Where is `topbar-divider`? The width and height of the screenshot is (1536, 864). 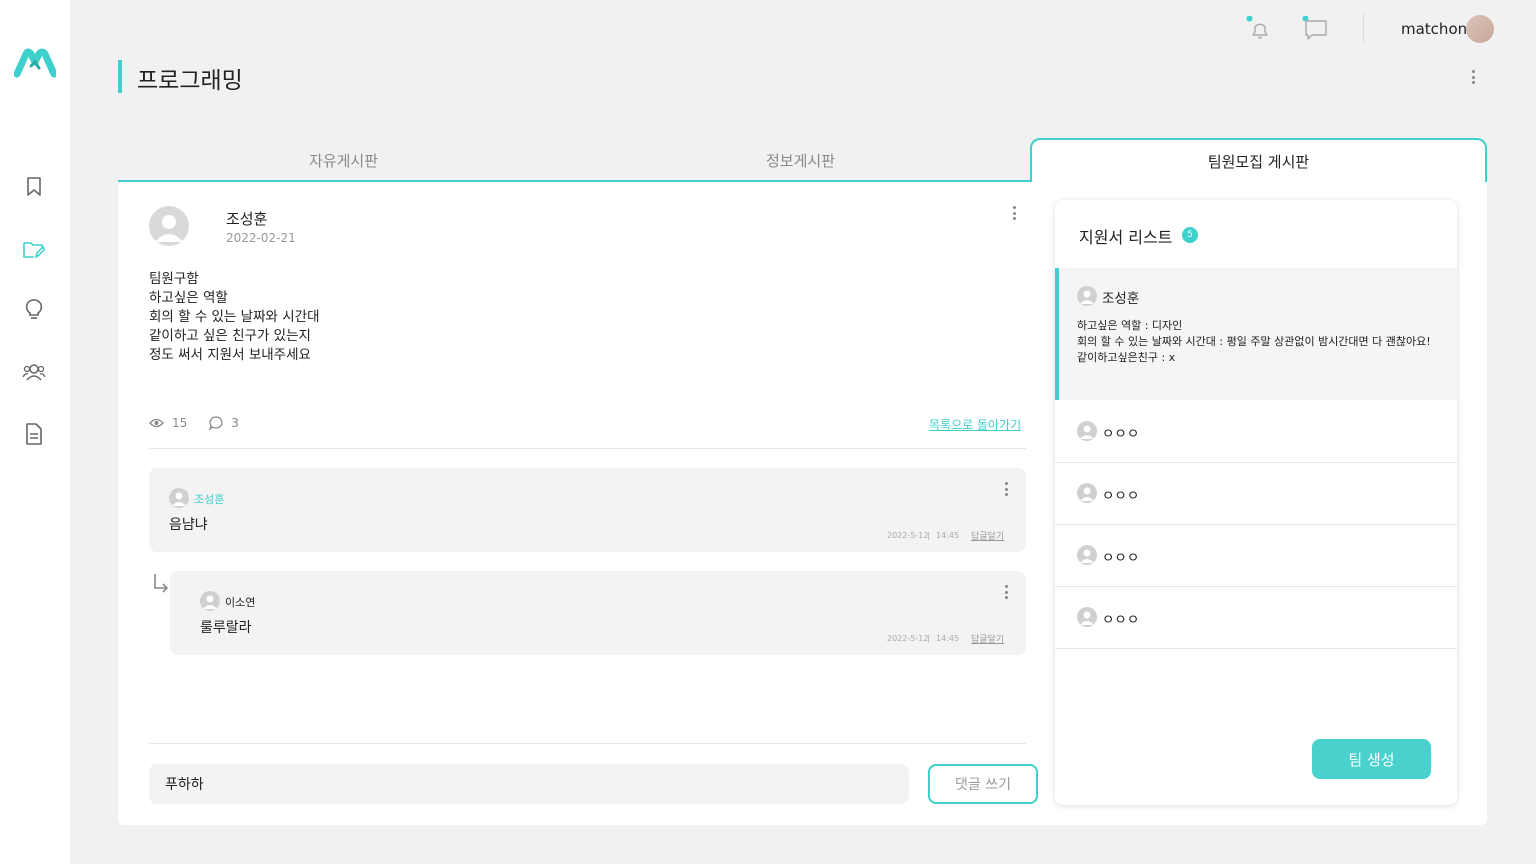
topbar-divider is located at coordinates (1363, 29).